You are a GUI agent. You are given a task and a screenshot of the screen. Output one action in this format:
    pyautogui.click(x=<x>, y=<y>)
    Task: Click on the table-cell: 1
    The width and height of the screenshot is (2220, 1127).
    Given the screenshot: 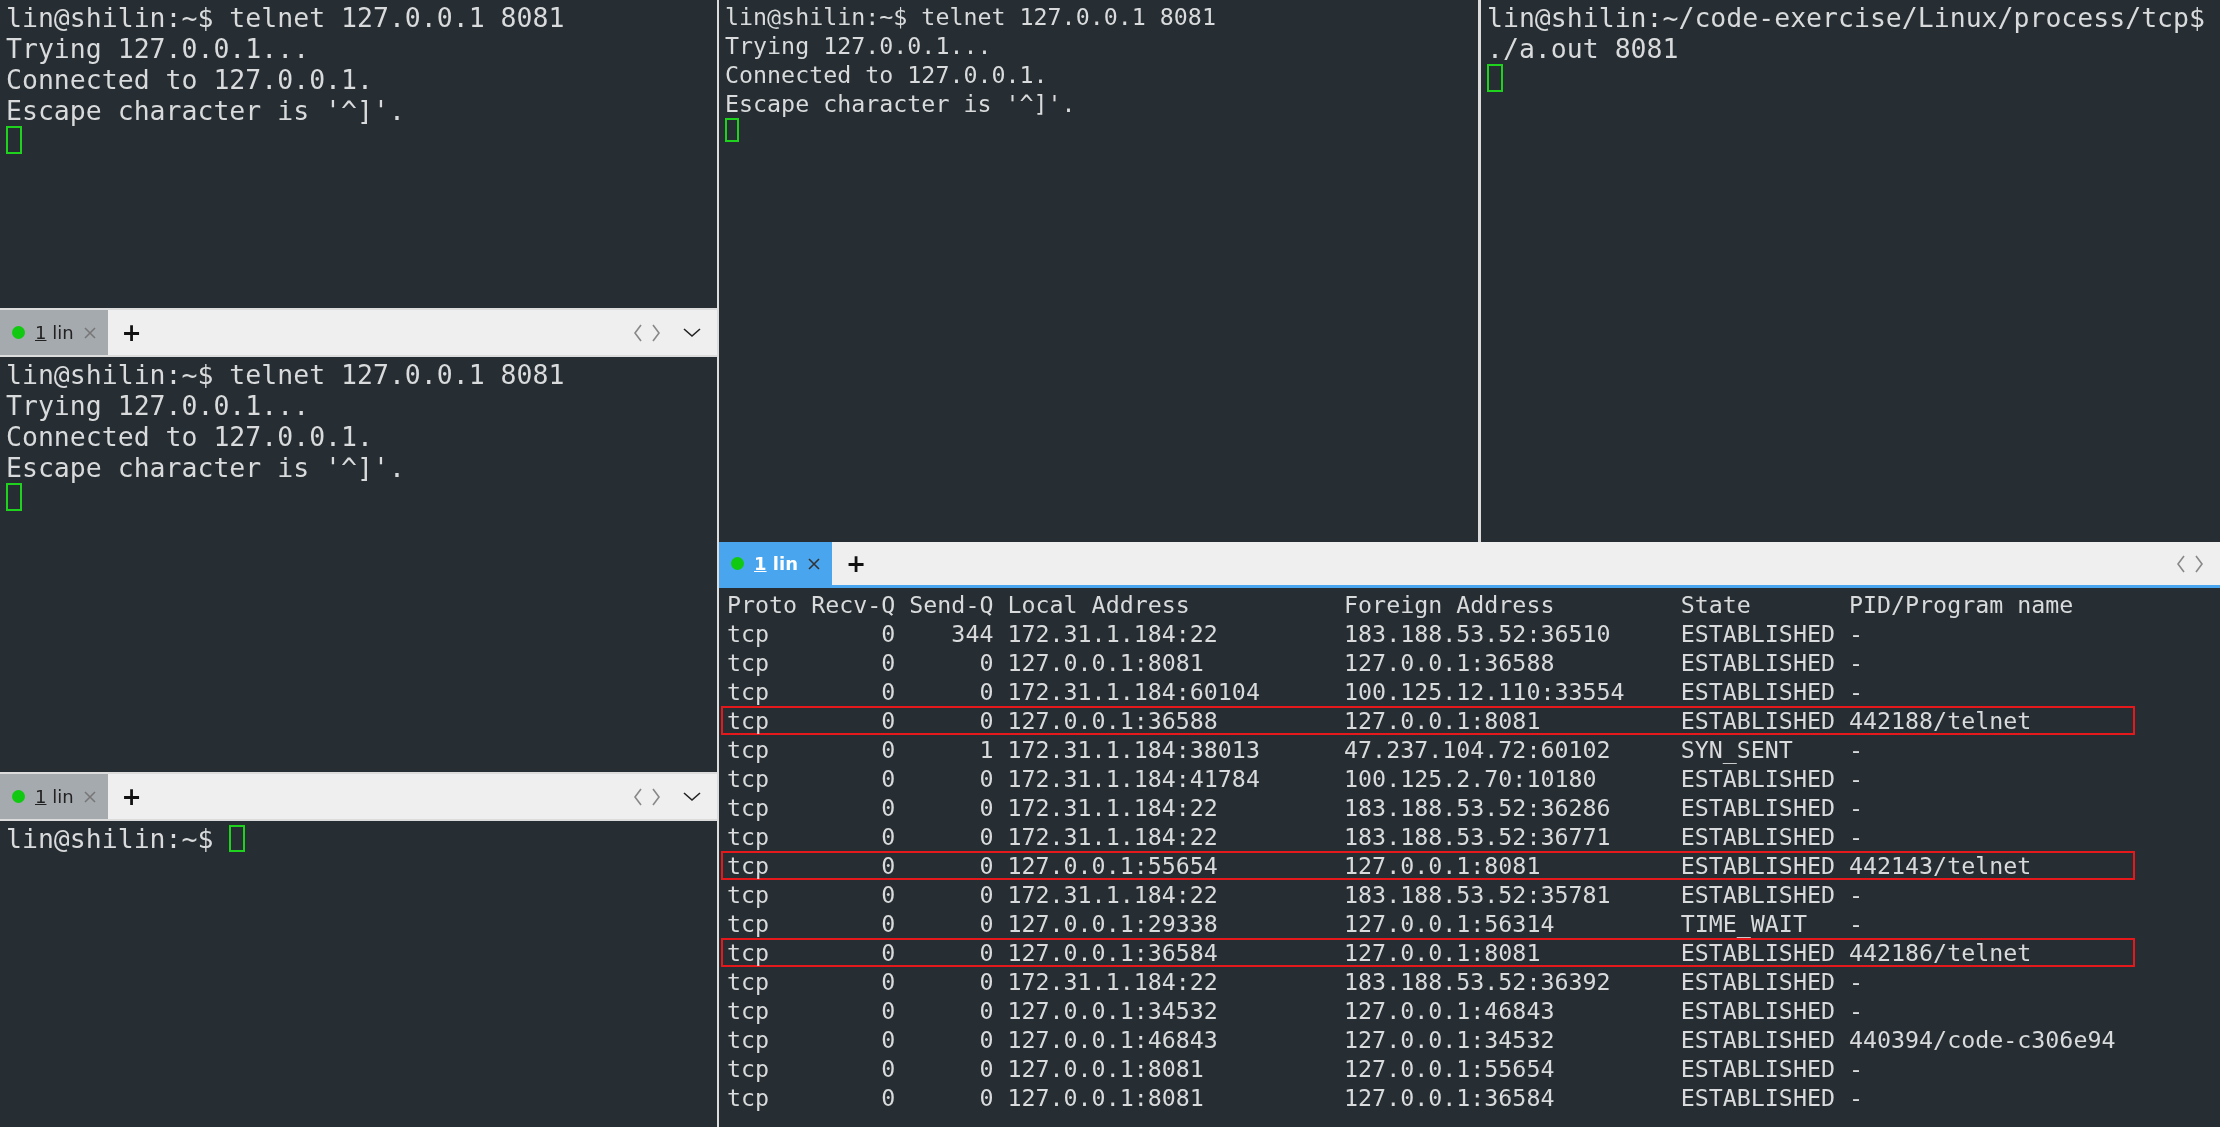 What is the action you would take?
    pyautogui.click(x=986, y=749)
    